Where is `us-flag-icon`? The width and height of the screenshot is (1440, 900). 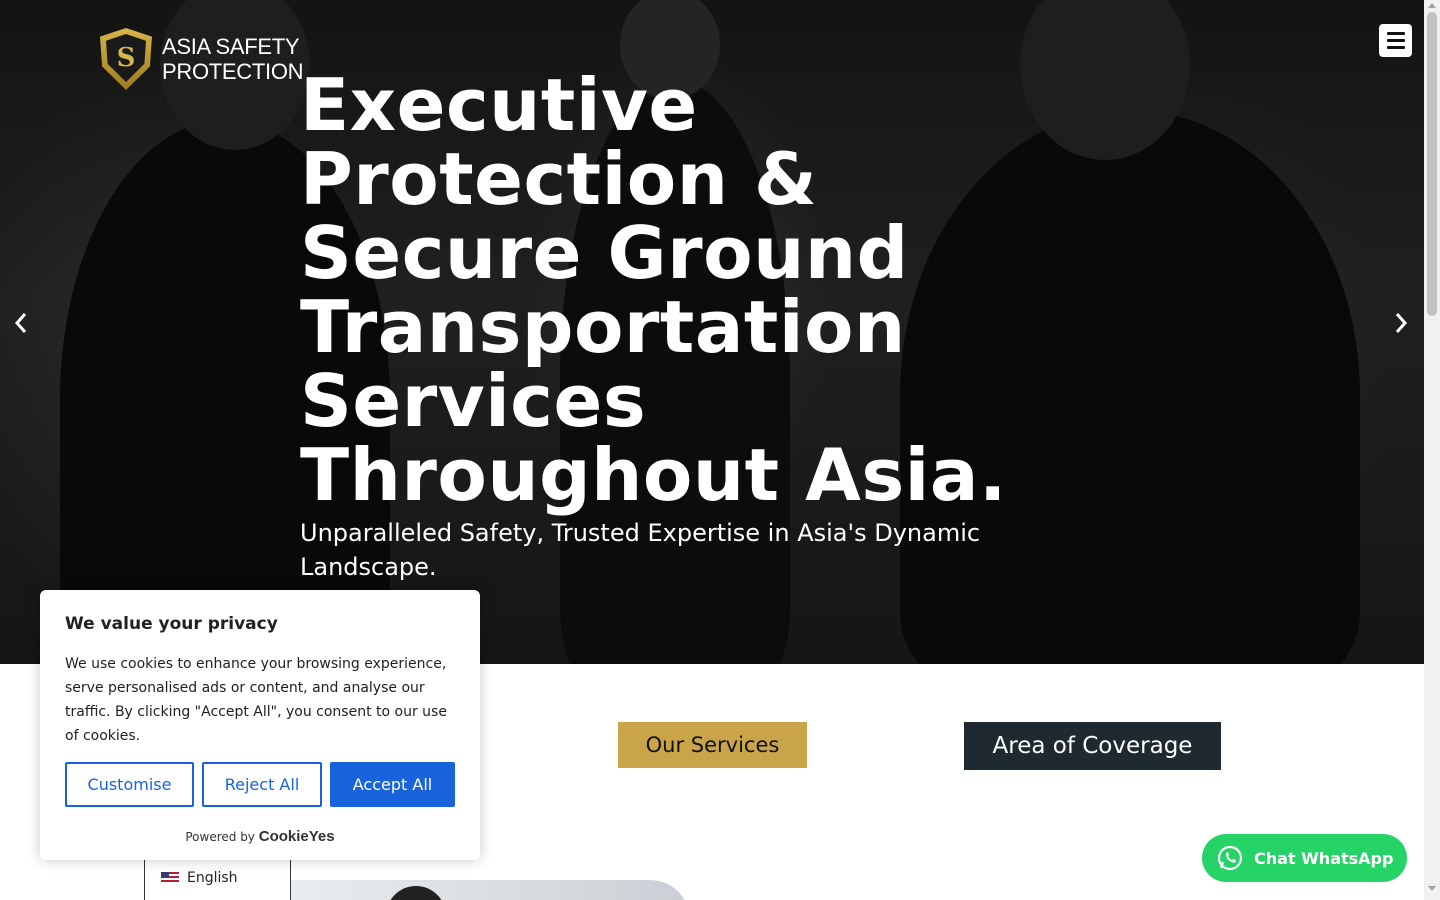
us-flag-icon is located at coordinates (170, 877).